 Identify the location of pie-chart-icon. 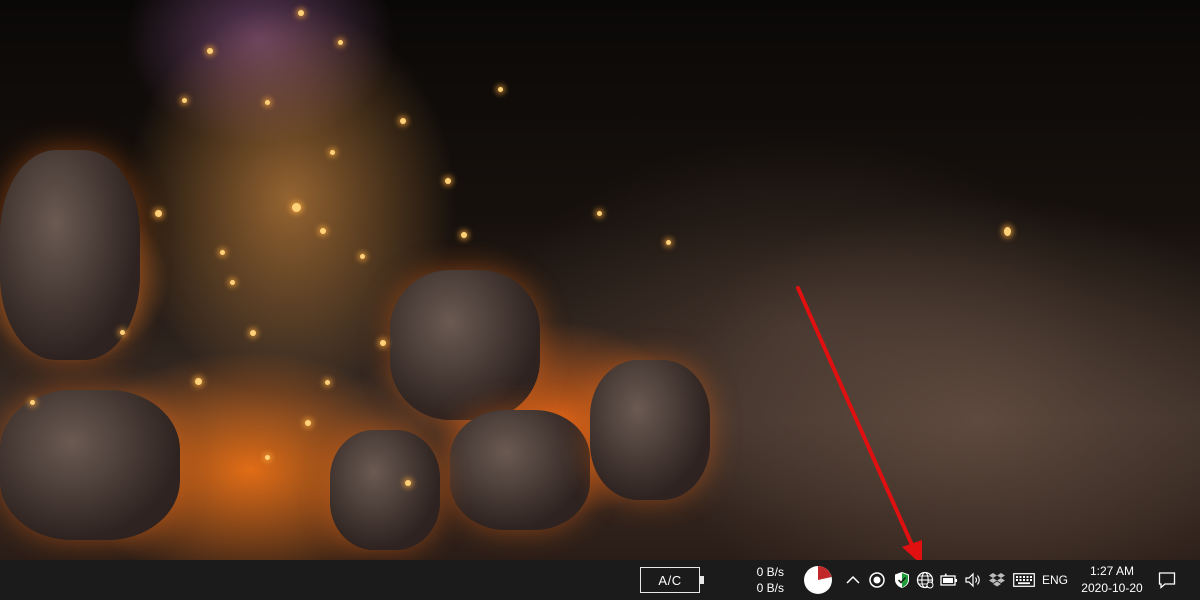
(818, 580).